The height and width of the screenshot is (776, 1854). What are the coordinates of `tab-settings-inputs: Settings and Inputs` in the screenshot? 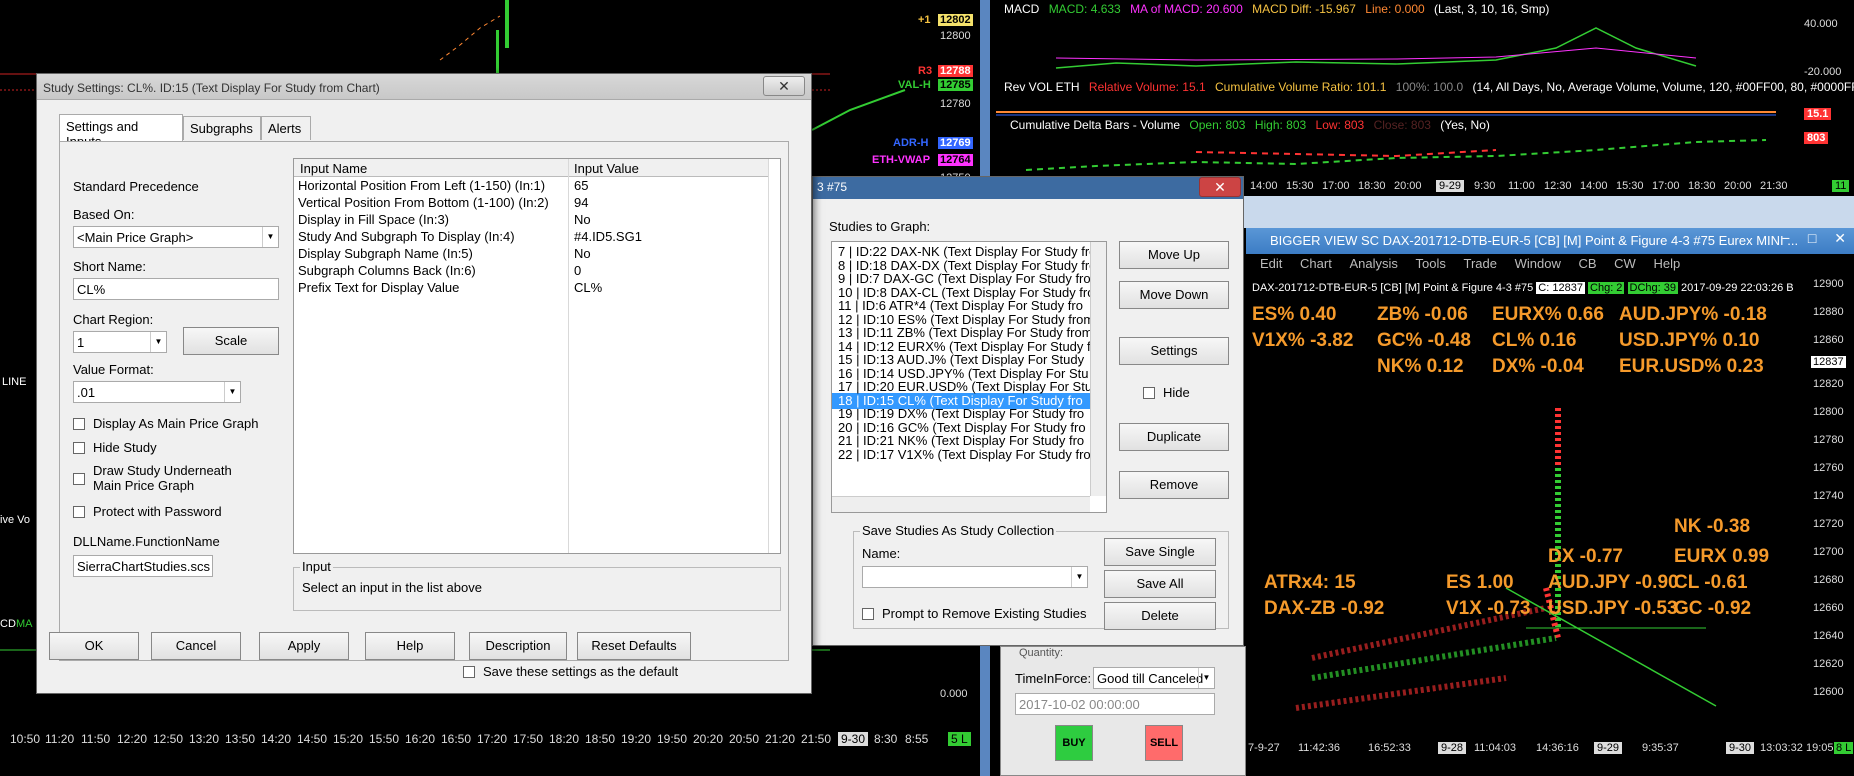 It's located at (121, 131).